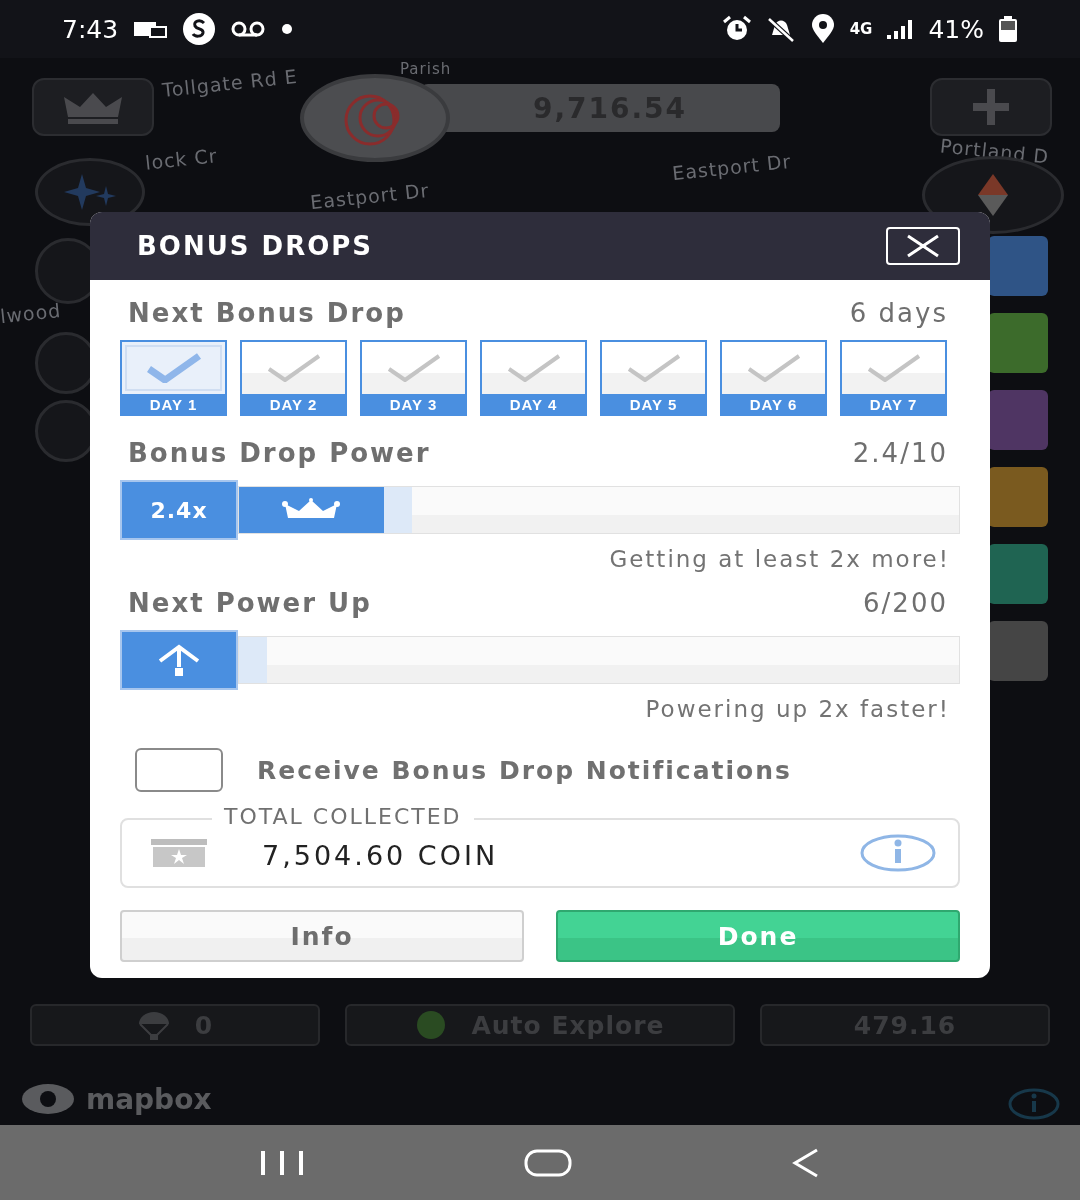 The image size is (1080, 1200). What do you see at coordinates (293, 378) in the screenshot?
I see `day-tile: DAY 2` at bounding box center [293, 378].